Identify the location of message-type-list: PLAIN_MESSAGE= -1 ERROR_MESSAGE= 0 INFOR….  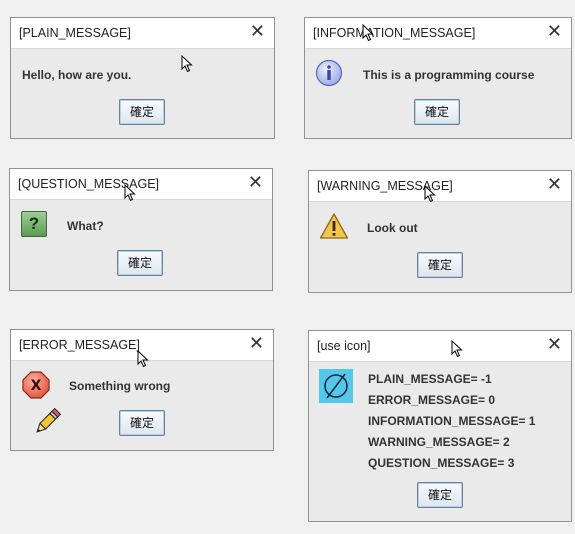
(451, 421).